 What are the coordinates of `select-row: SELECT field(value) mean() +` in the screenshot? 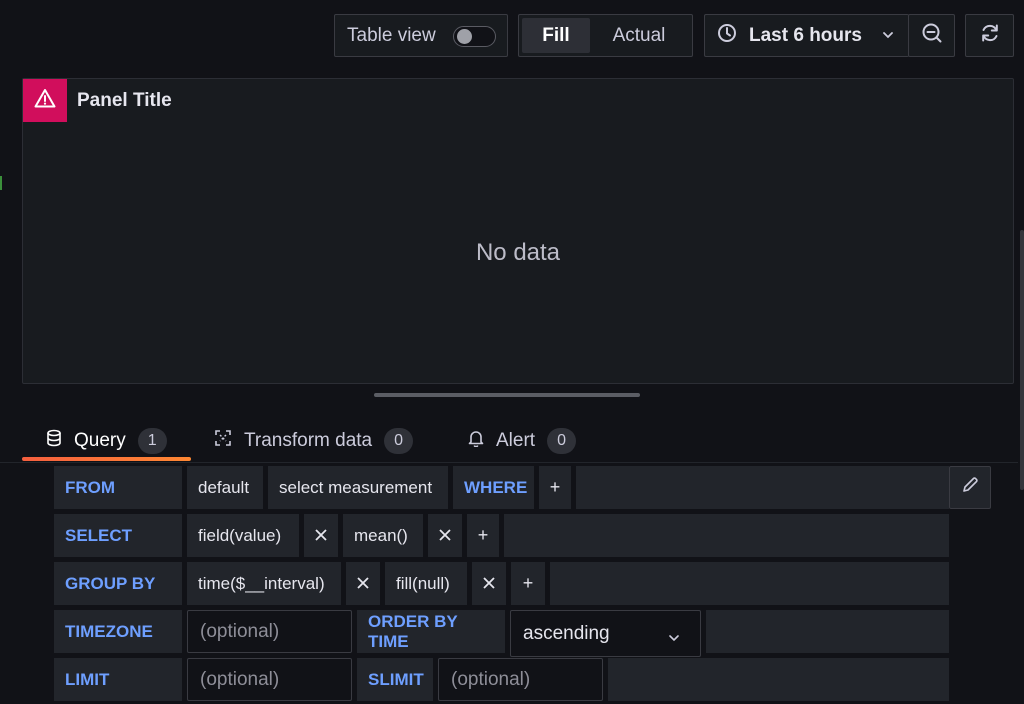 It's located at (512, 535).